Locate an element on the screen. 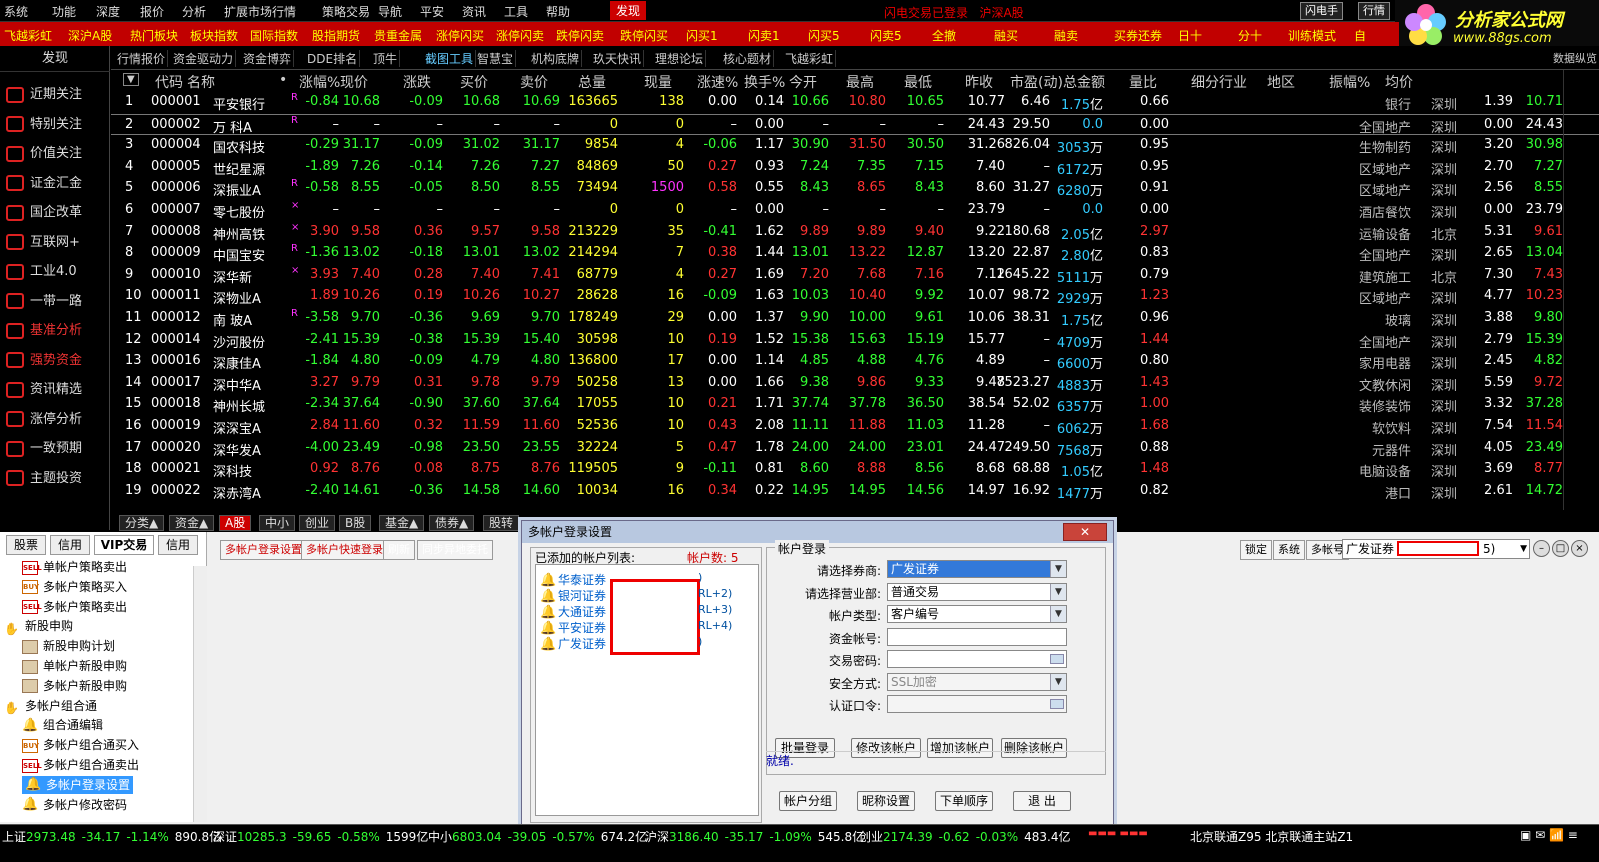 This screenshot has height=862, width=1599. index-2: 中小6803.04 -39.05 -0.57% 674.2亿 is located at coordinates (537, 836).